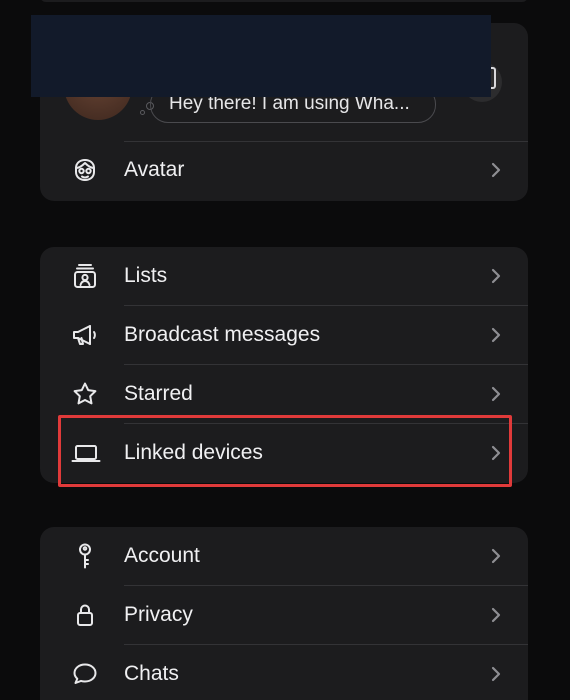  I want to click on starred-row: Starred, so click(284, 394).